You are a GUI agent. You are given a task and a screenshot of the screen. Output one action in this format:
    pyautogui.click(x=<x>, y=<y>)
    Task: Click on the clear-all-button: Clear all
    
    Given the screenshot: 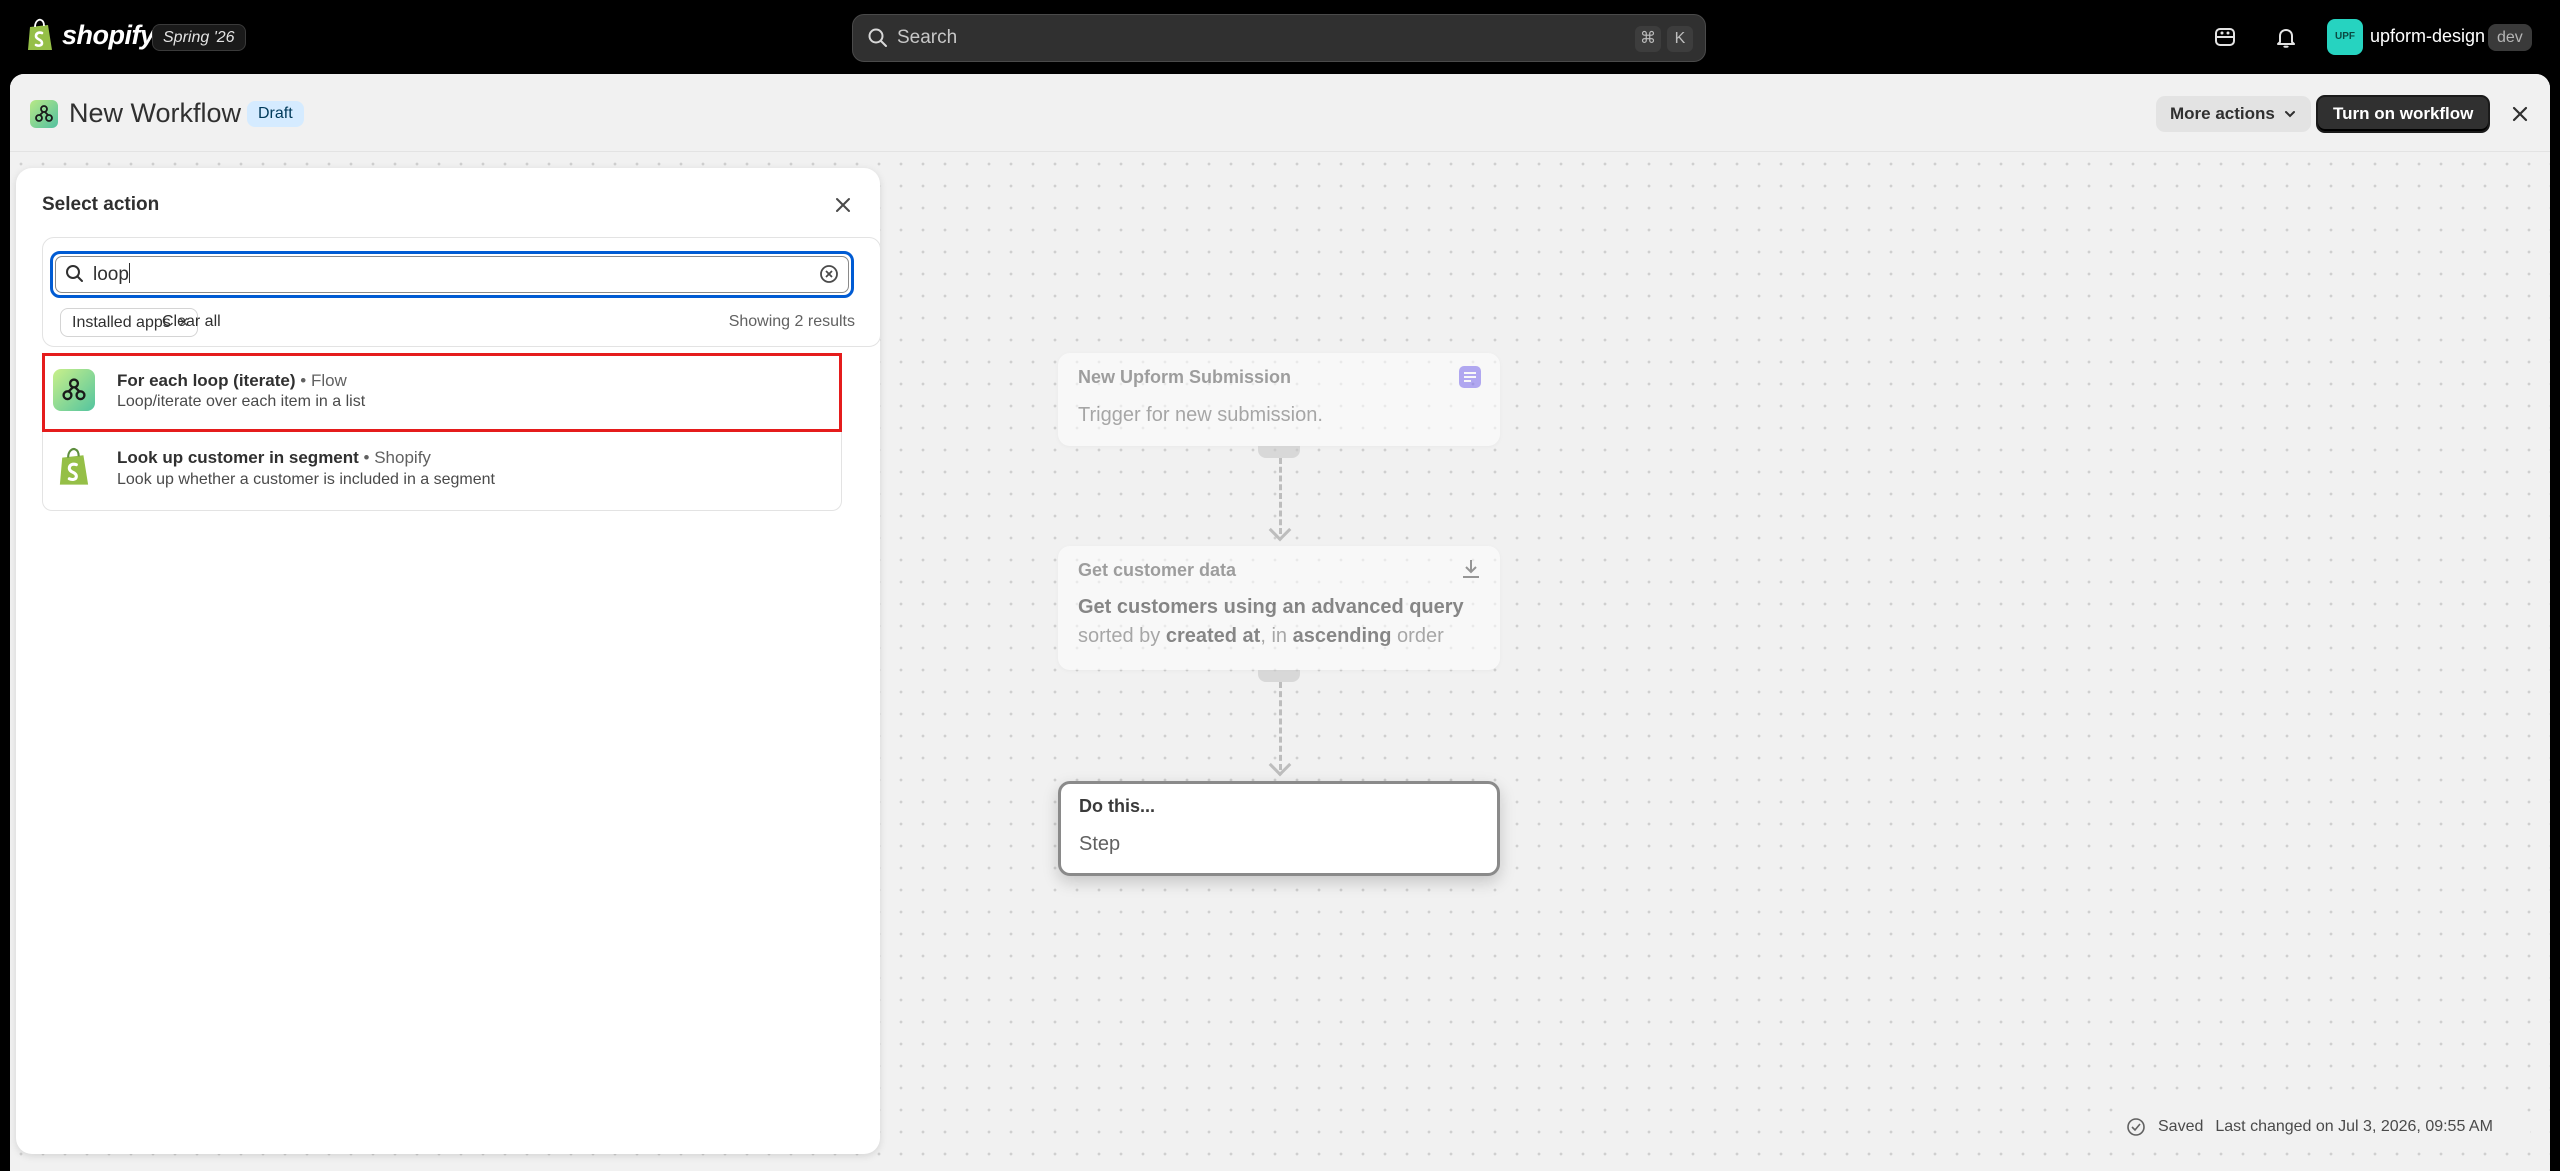 What is the action you would take?
    pyautogui.click(x=191, y=322)
    